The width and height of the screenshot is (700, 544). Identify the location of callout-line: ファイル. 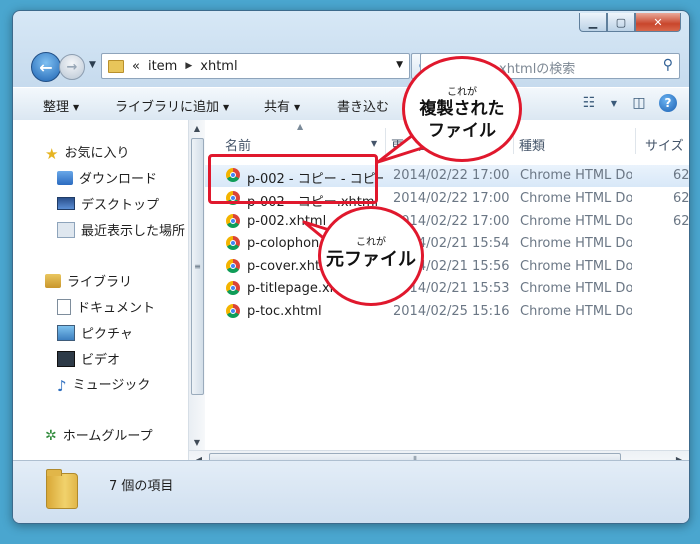
(462, 131).